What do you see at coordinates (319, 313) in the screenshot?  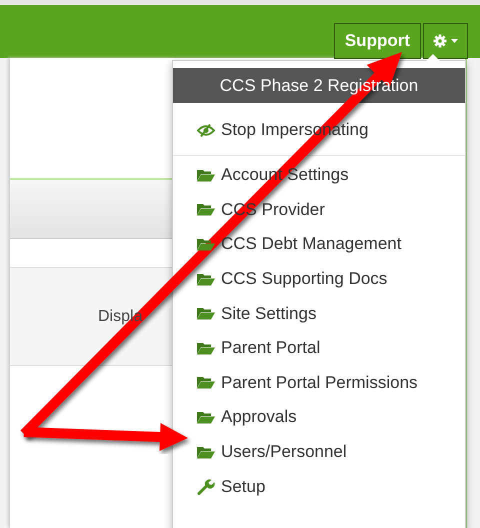 I see `menu-item: Site Settings` at bounding box center [319, 313].